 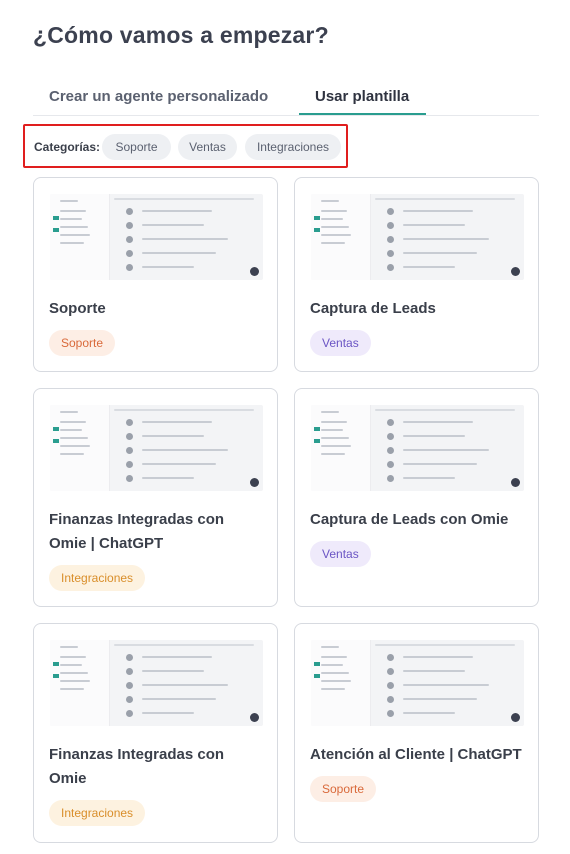 What do you see at coordinates (158, 96) in the screenshot?
I see `tab-create-custom-agent: Crear un agente personalizado` at bounding box center [158, 96].